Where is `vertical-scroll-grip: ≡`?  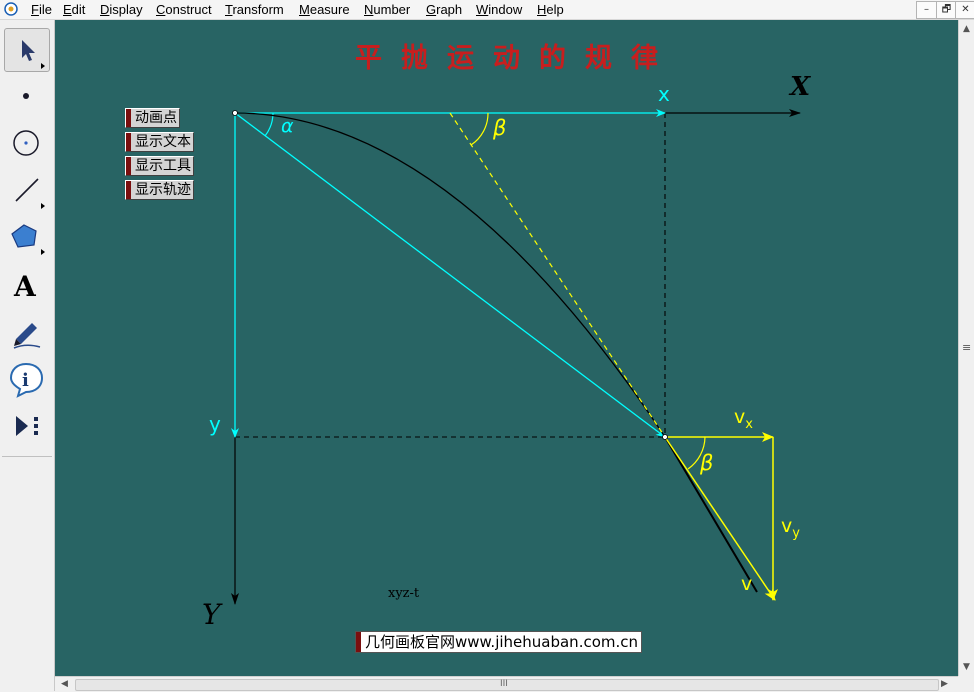
vertical-scroll-grip: ≡ is located at coordinates (966, 347).